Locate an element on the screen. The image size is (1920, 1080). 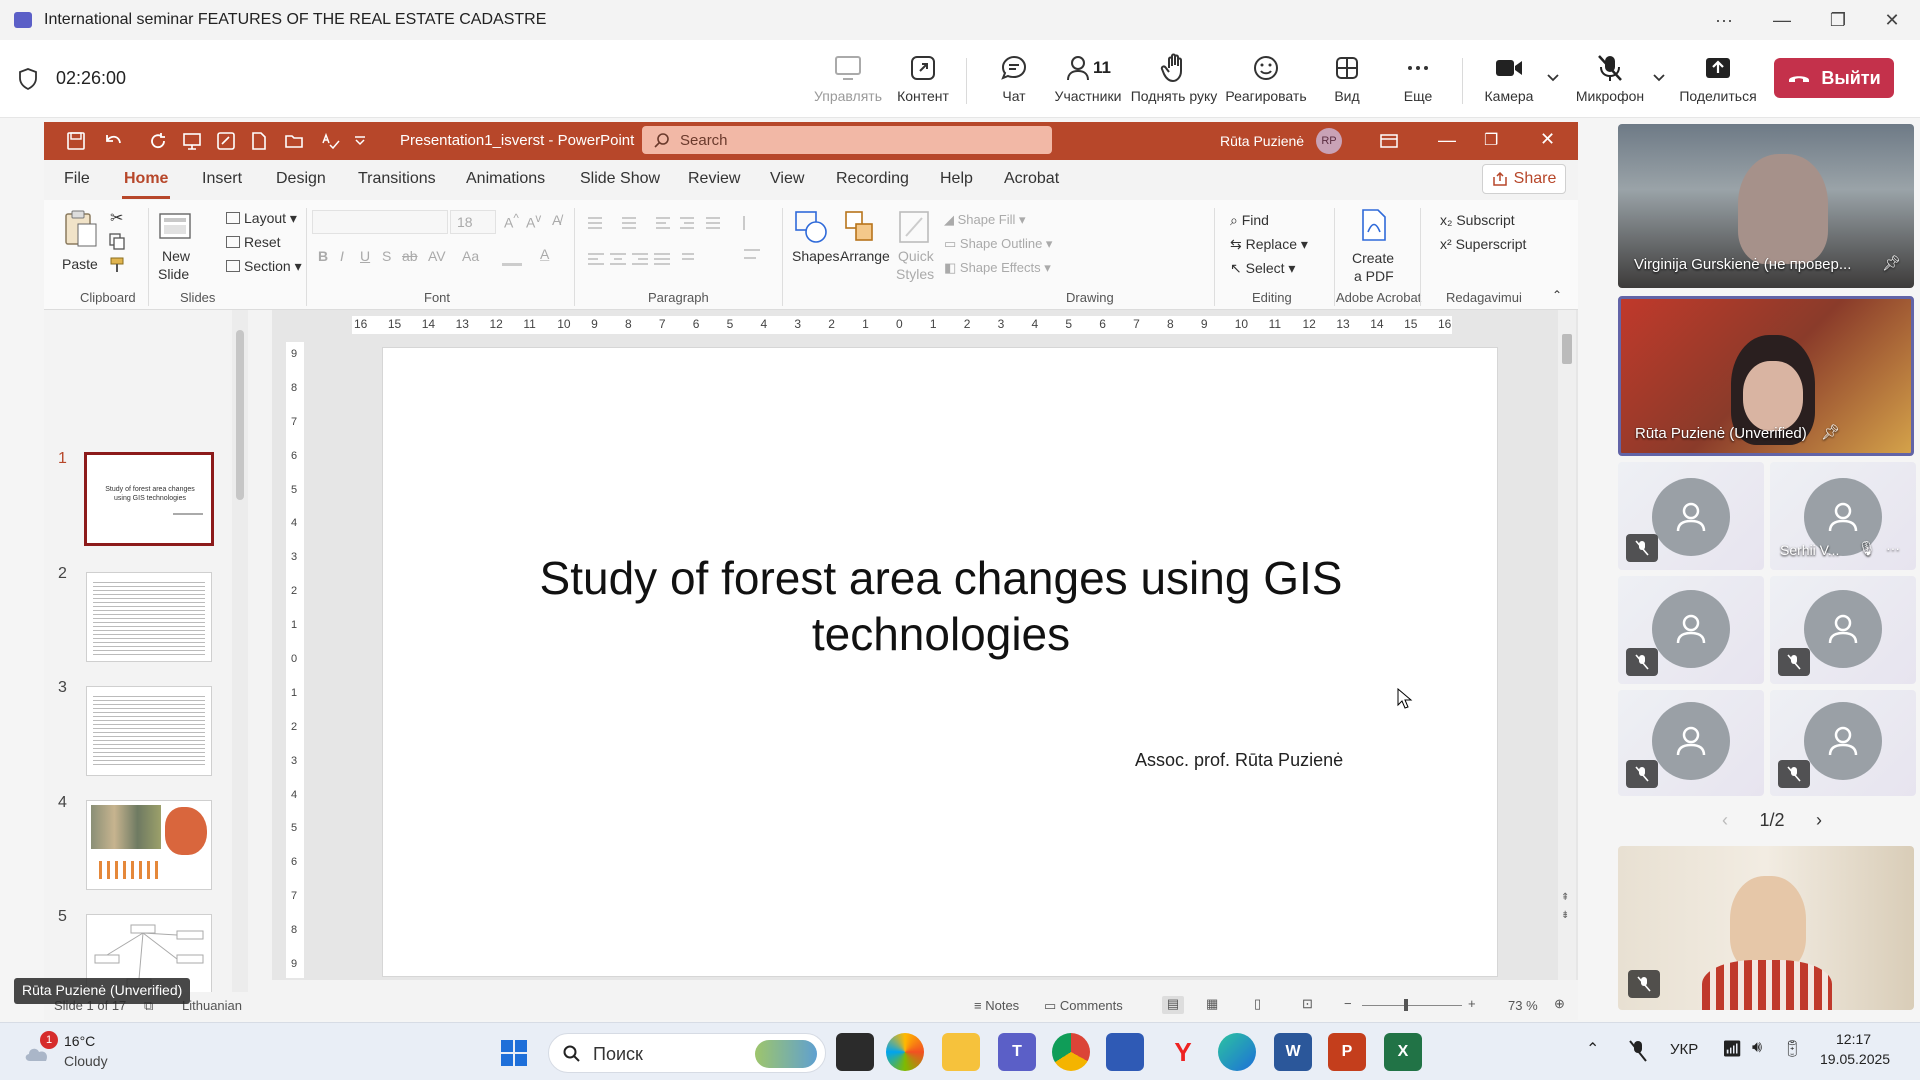
previous-page-icon: ‹ is located at coordinates (1725, 820).